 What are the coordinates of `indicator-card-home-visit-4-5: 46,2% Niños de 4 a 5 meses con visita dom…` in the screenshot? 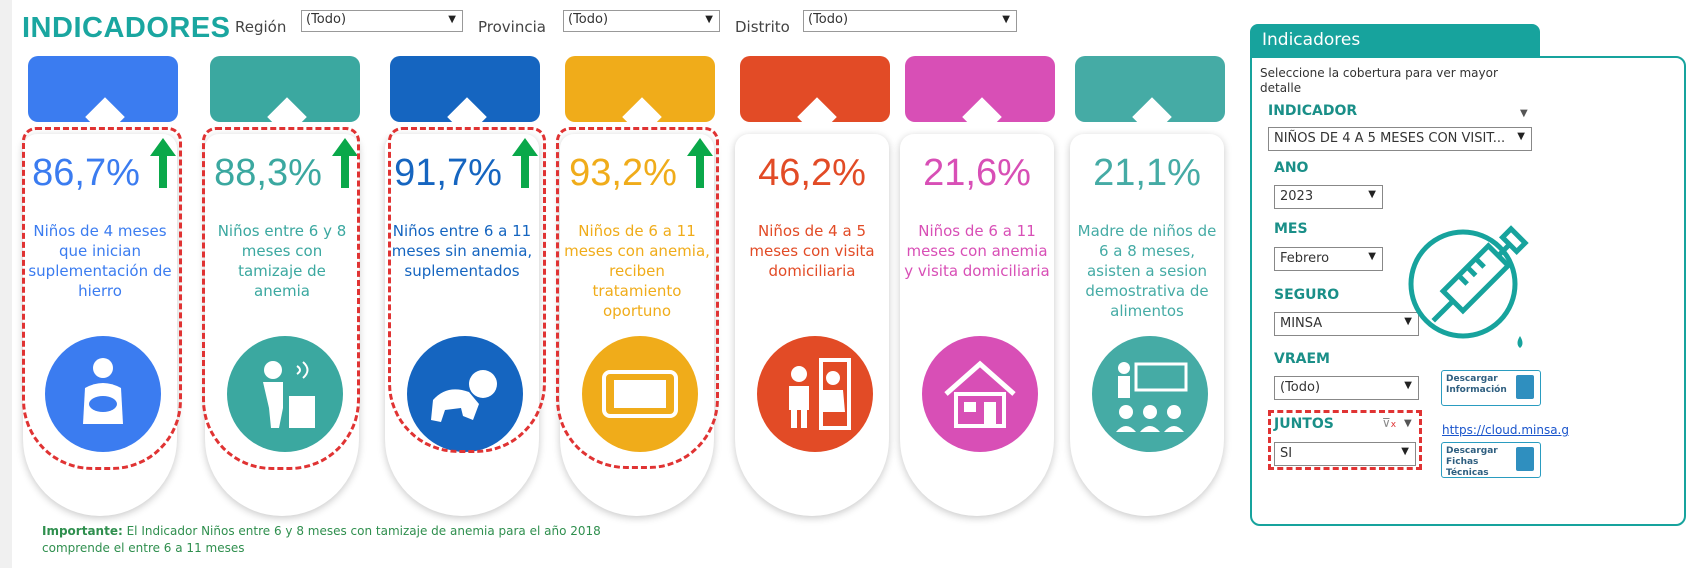 It's located at (812, 286).